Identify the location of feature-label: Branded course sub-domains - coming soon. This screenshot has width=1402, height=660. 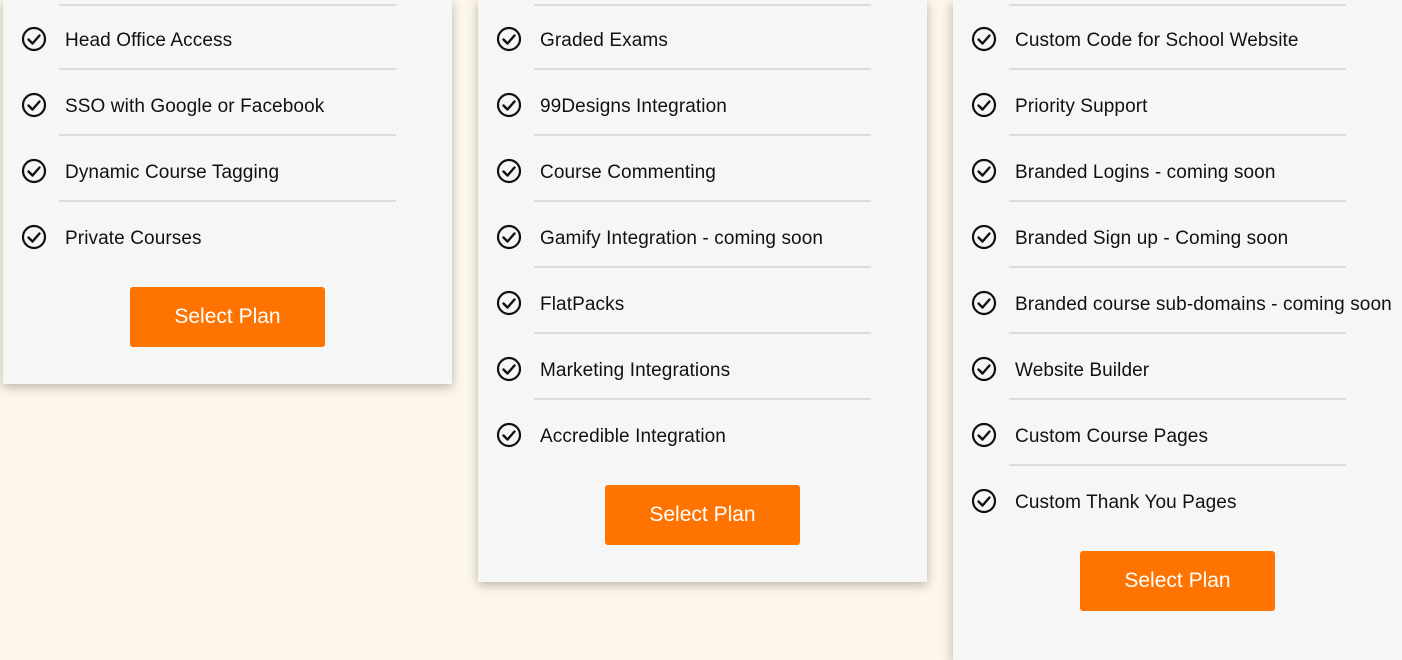
(1203, 304).